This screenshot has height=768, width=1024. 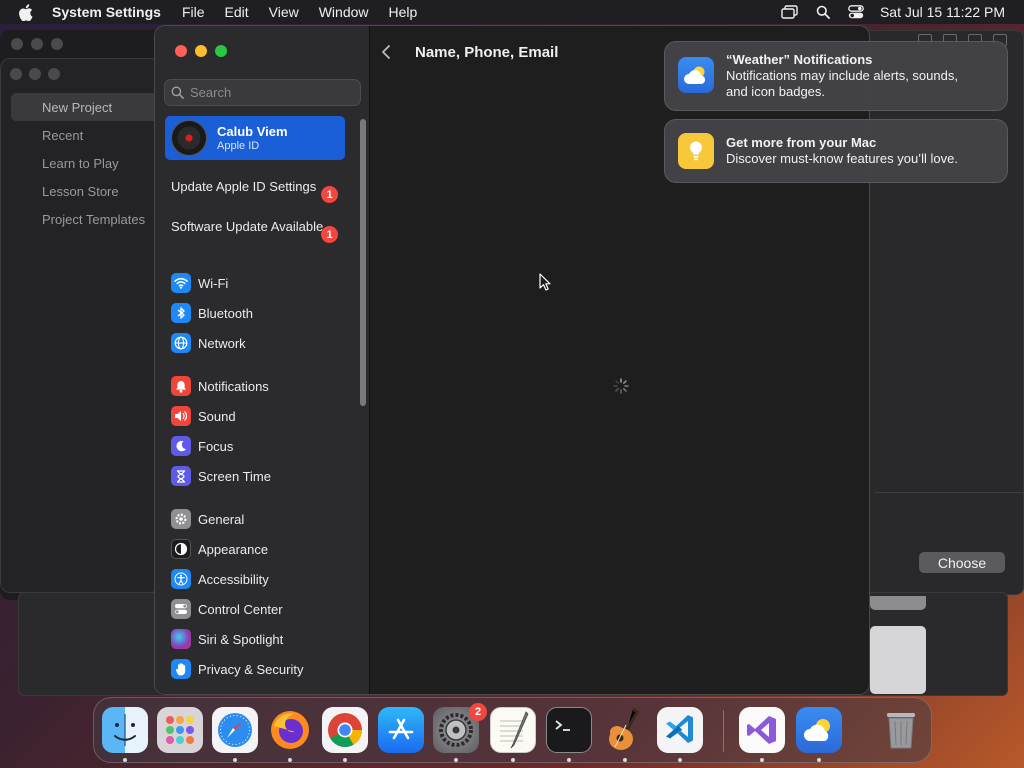 I want to click on dock-weather-icon, so click(x=819, y=730).